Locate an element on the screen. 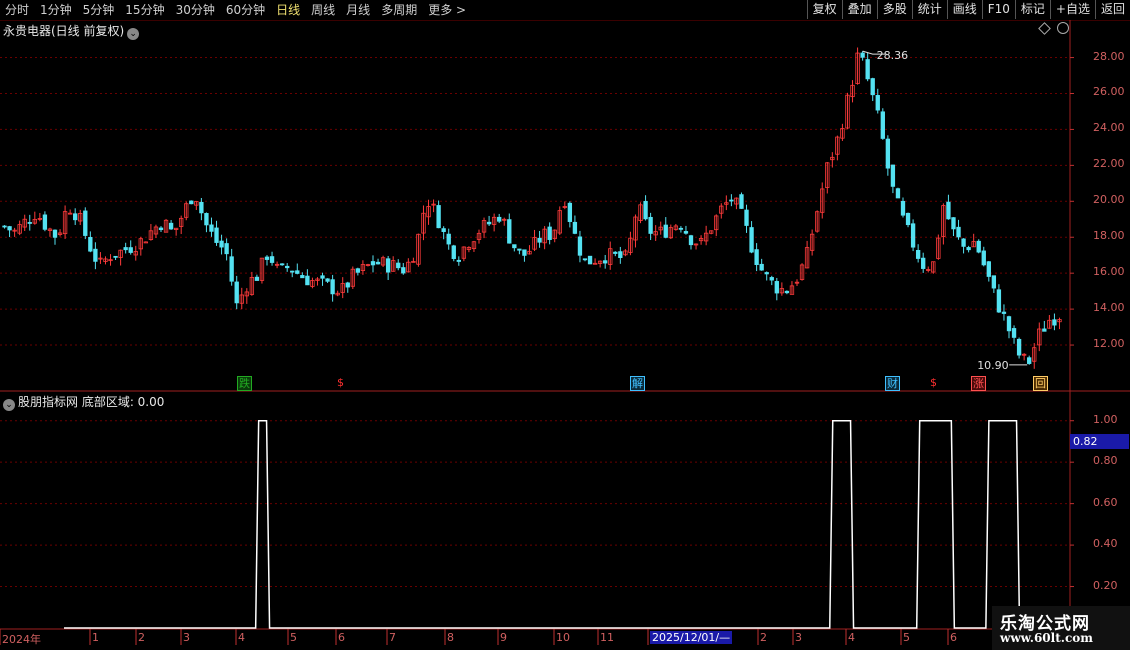  event-marker: 解 is located at coordinates (637, 383).